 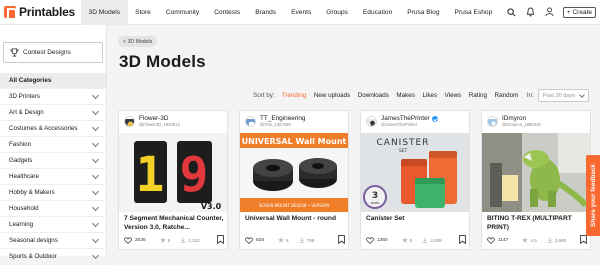 I want to click on verified-badge-icon, so click(x=434, y=118).